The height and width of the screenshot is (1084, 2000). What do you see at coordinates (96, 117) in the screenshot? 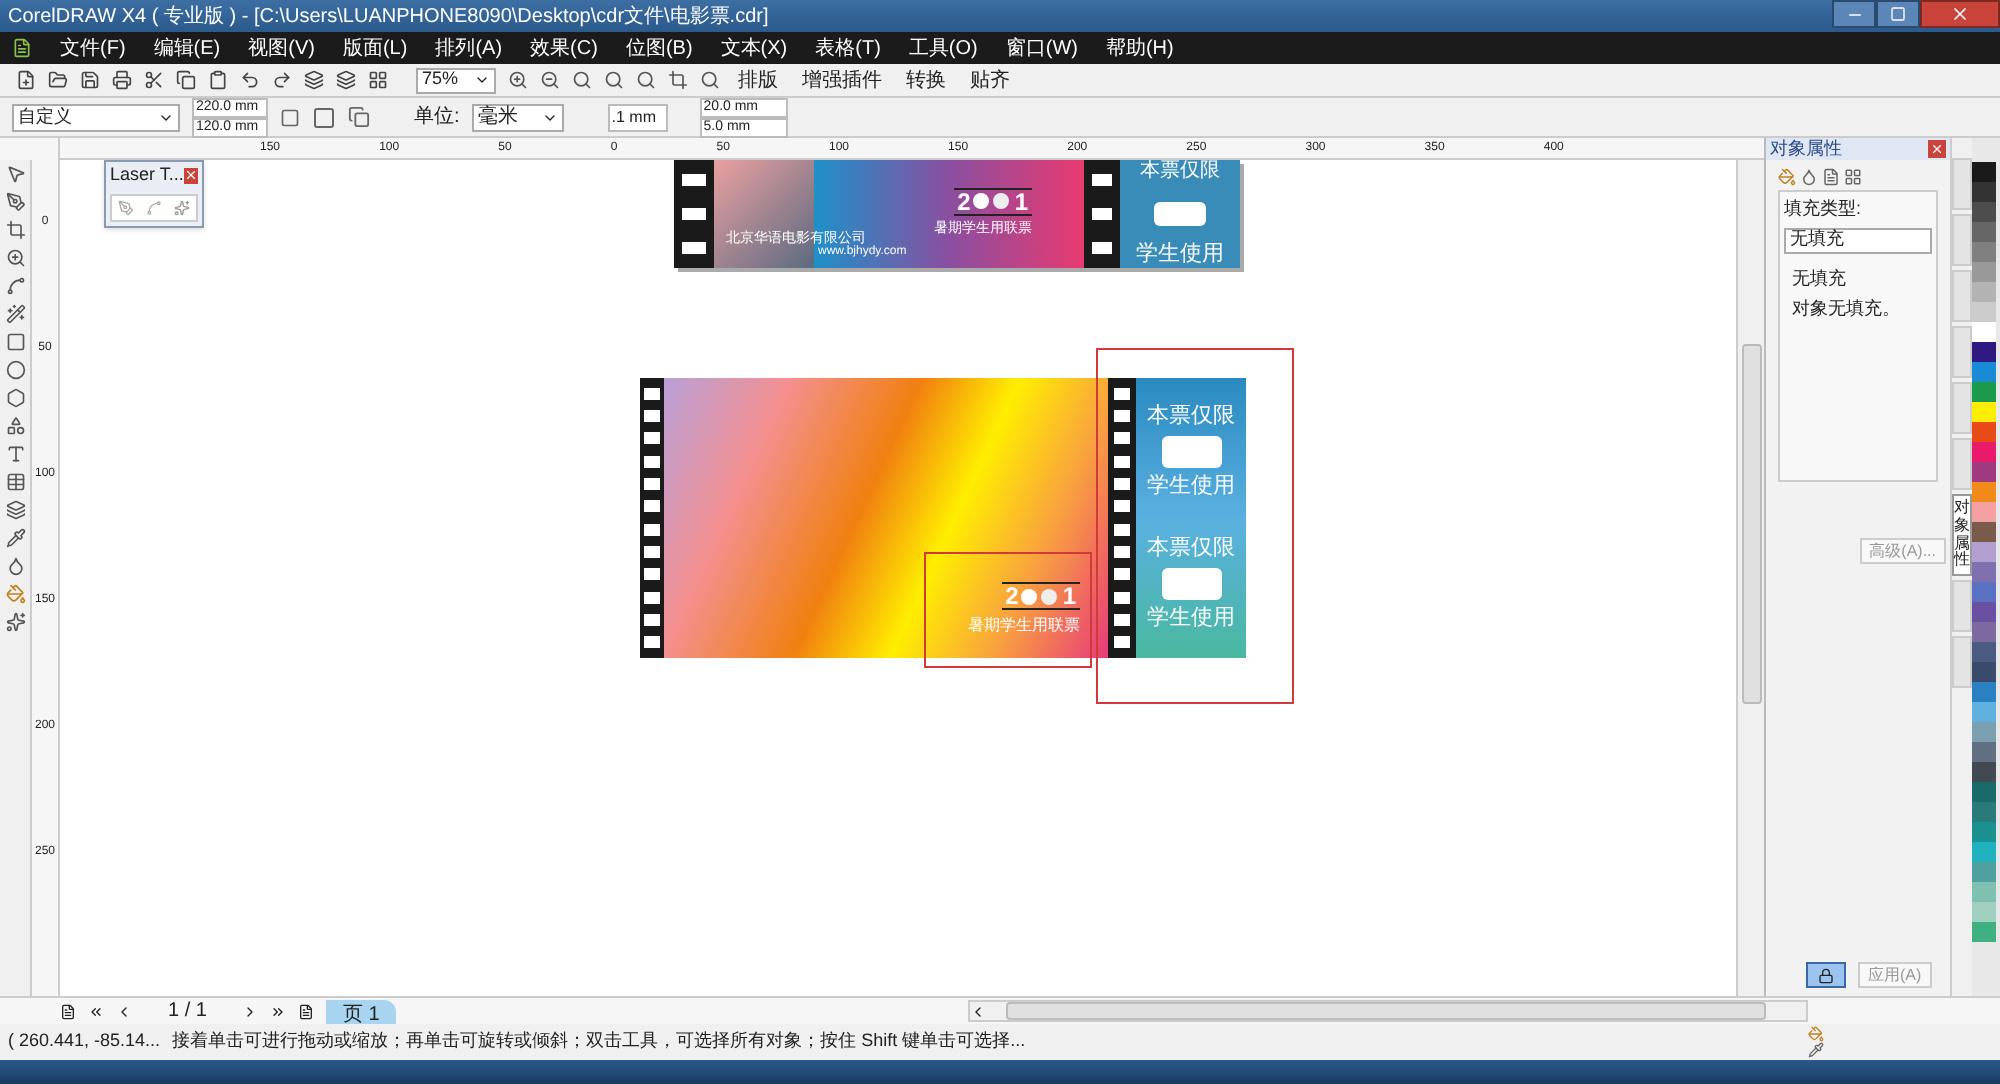
I see `preset-dropdown: 自定义` at bounding box center [96, 117].